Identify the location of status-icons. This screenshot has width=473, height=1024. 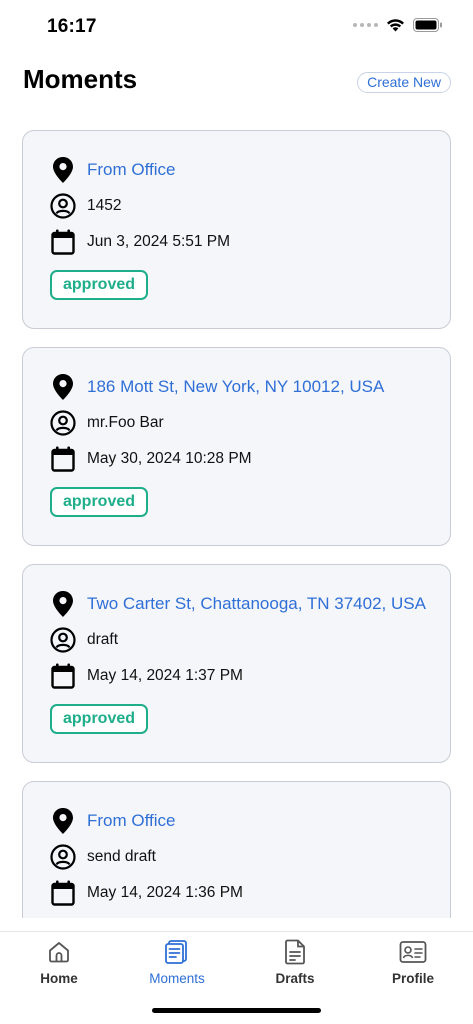
(398, 25).